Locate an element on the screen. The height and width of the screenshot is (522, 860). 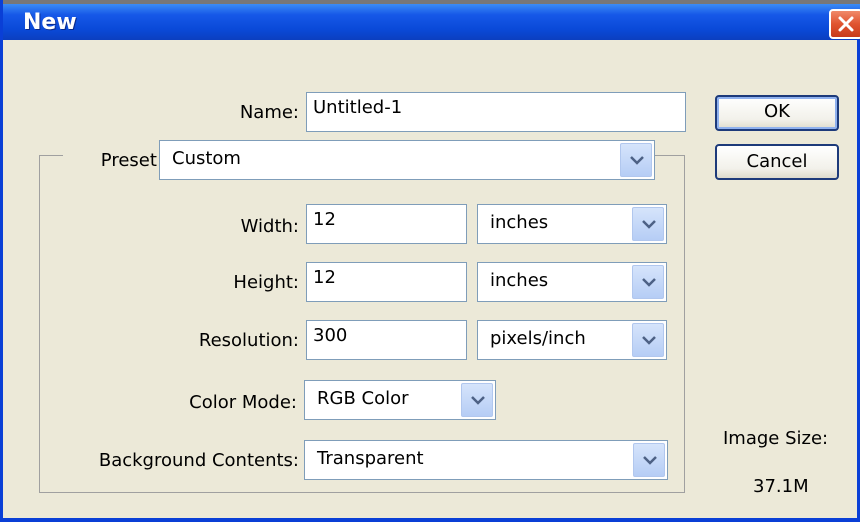
height-value: 12 is located at coordinates (324, 277).